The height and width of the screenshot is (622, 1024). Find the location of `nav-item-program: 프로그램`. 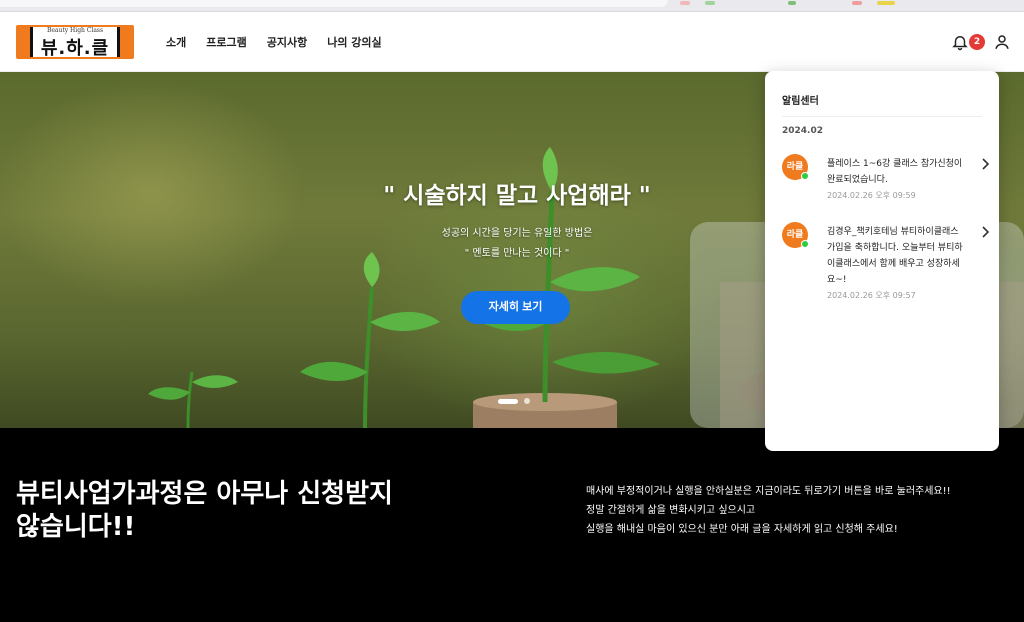

nav-item-program: 프로그램 is located at coordinates (226, 42).